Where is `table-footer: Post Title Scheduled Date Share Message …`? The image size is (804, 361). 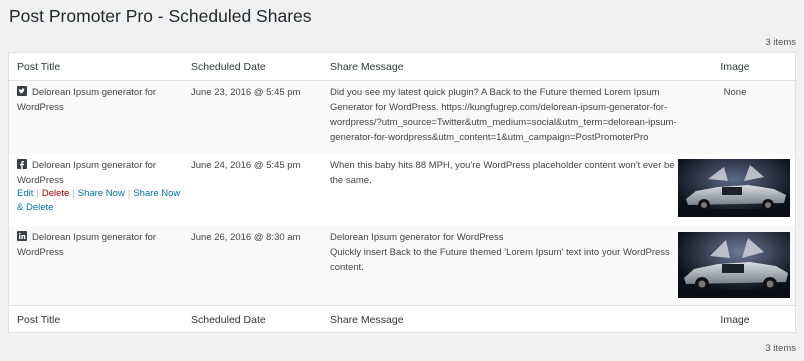
table-footer: Post Title Scheduled Date Share Message … is located at coordinates (402, 319).